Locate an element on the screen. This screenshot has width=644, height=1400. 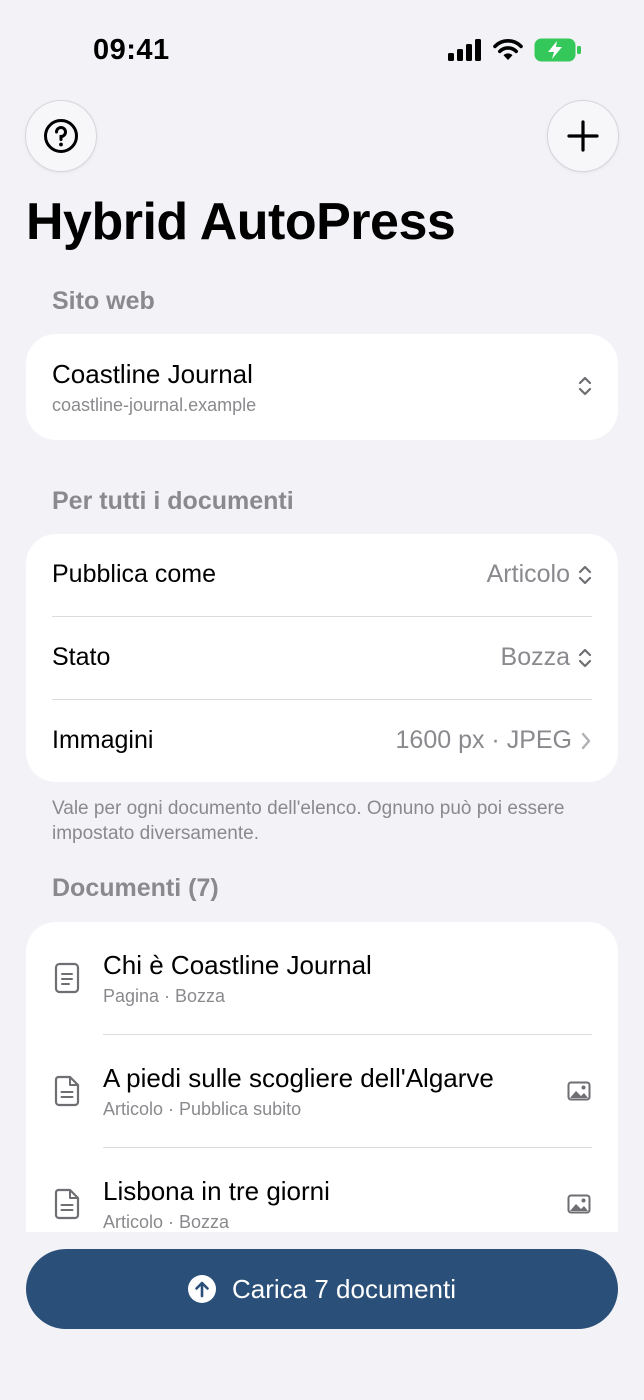
list-item: Chi è Coastline Journal Pagina · Bozza is located at coordinates (322, 978).